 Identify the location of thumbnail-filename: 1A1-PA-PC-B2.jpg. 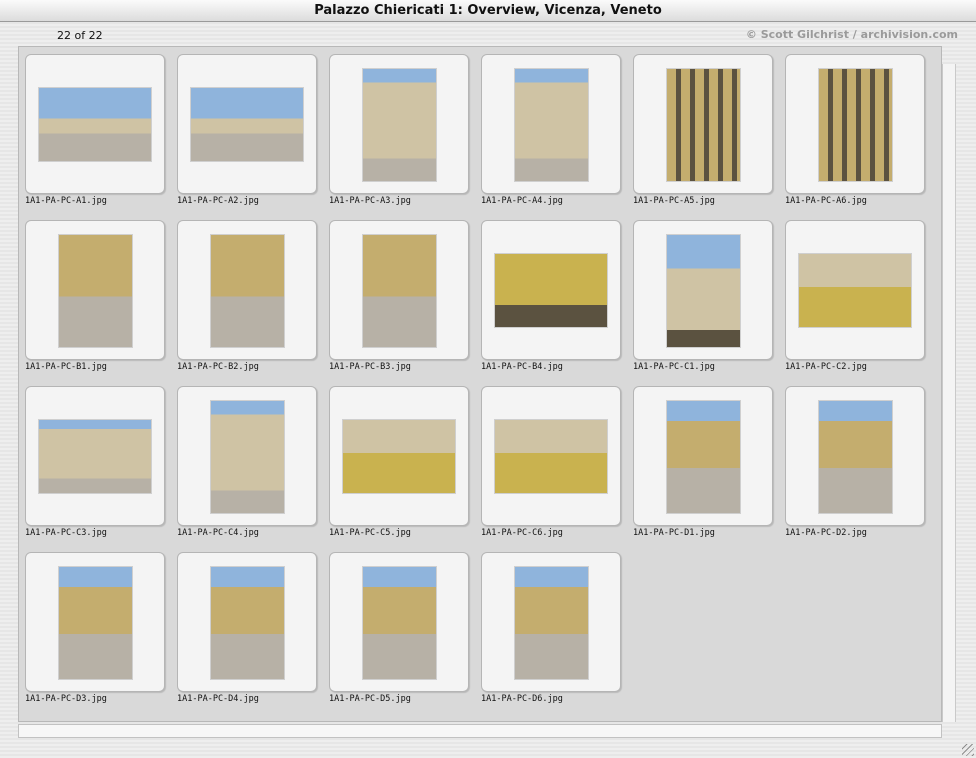
(218, 367).